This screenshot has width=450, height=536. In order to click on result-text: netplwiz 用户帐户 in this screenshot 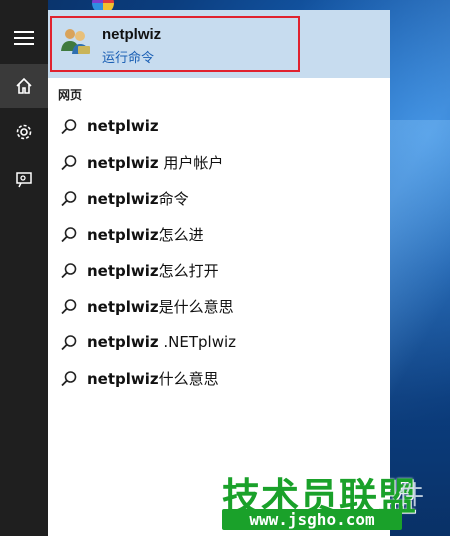, I will do `click(155, 162)`.